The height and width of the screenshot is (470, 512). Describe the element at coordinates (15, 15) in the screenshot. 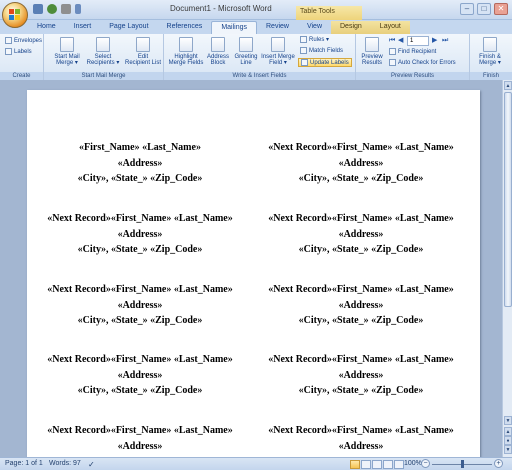

I see `office-button-icon` at that location.